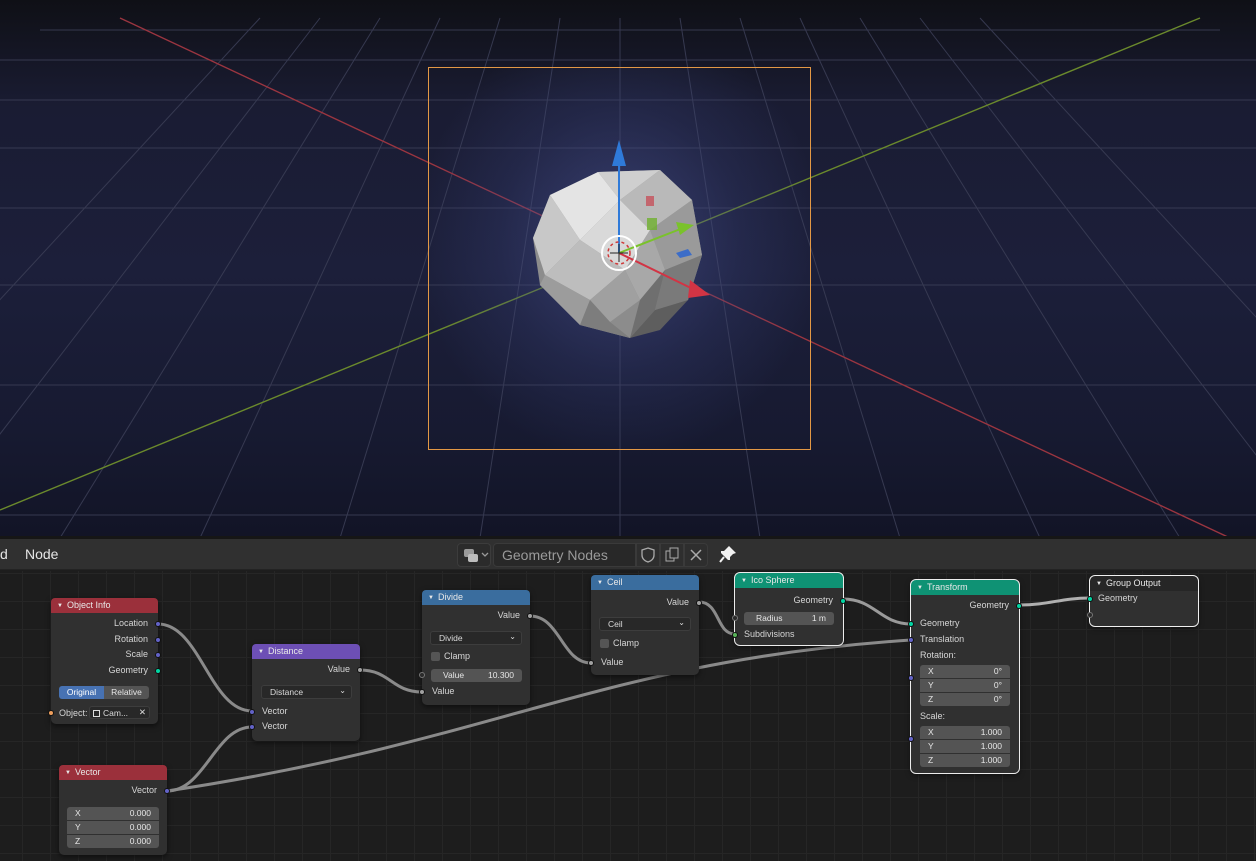  I want to click on vector-y-field: Y 0.000, so click(113, 827).